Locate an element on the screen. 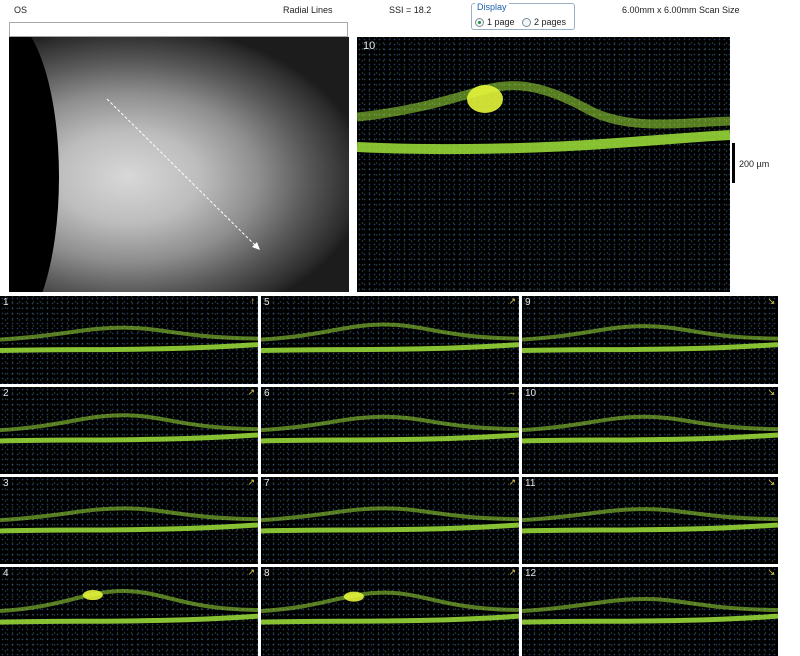  radio-label: 2 pages is located at coordinates (550, 22).